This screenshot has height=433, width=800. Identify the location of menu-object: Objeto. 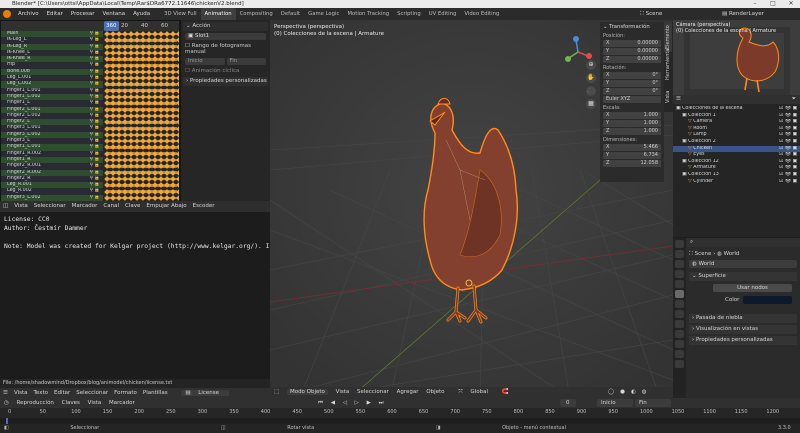
(435, 392).